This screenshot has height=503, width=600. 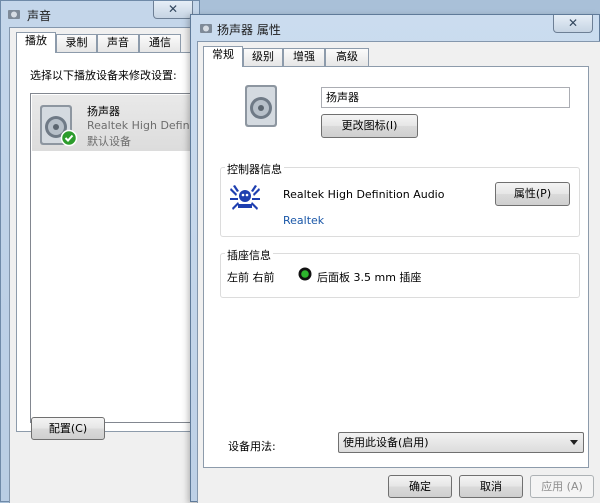 I want to click on device-name-field: 扬声器, so click(x=445, y=97).